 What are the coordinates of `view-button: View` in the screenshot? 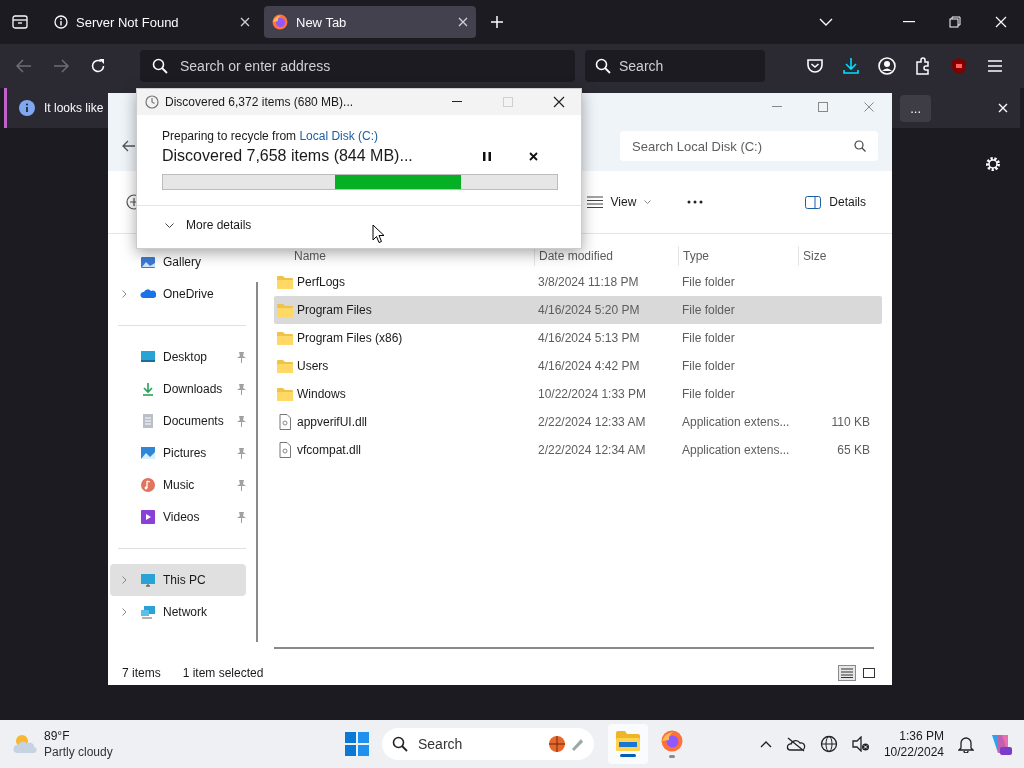 It's located at (619, 202).